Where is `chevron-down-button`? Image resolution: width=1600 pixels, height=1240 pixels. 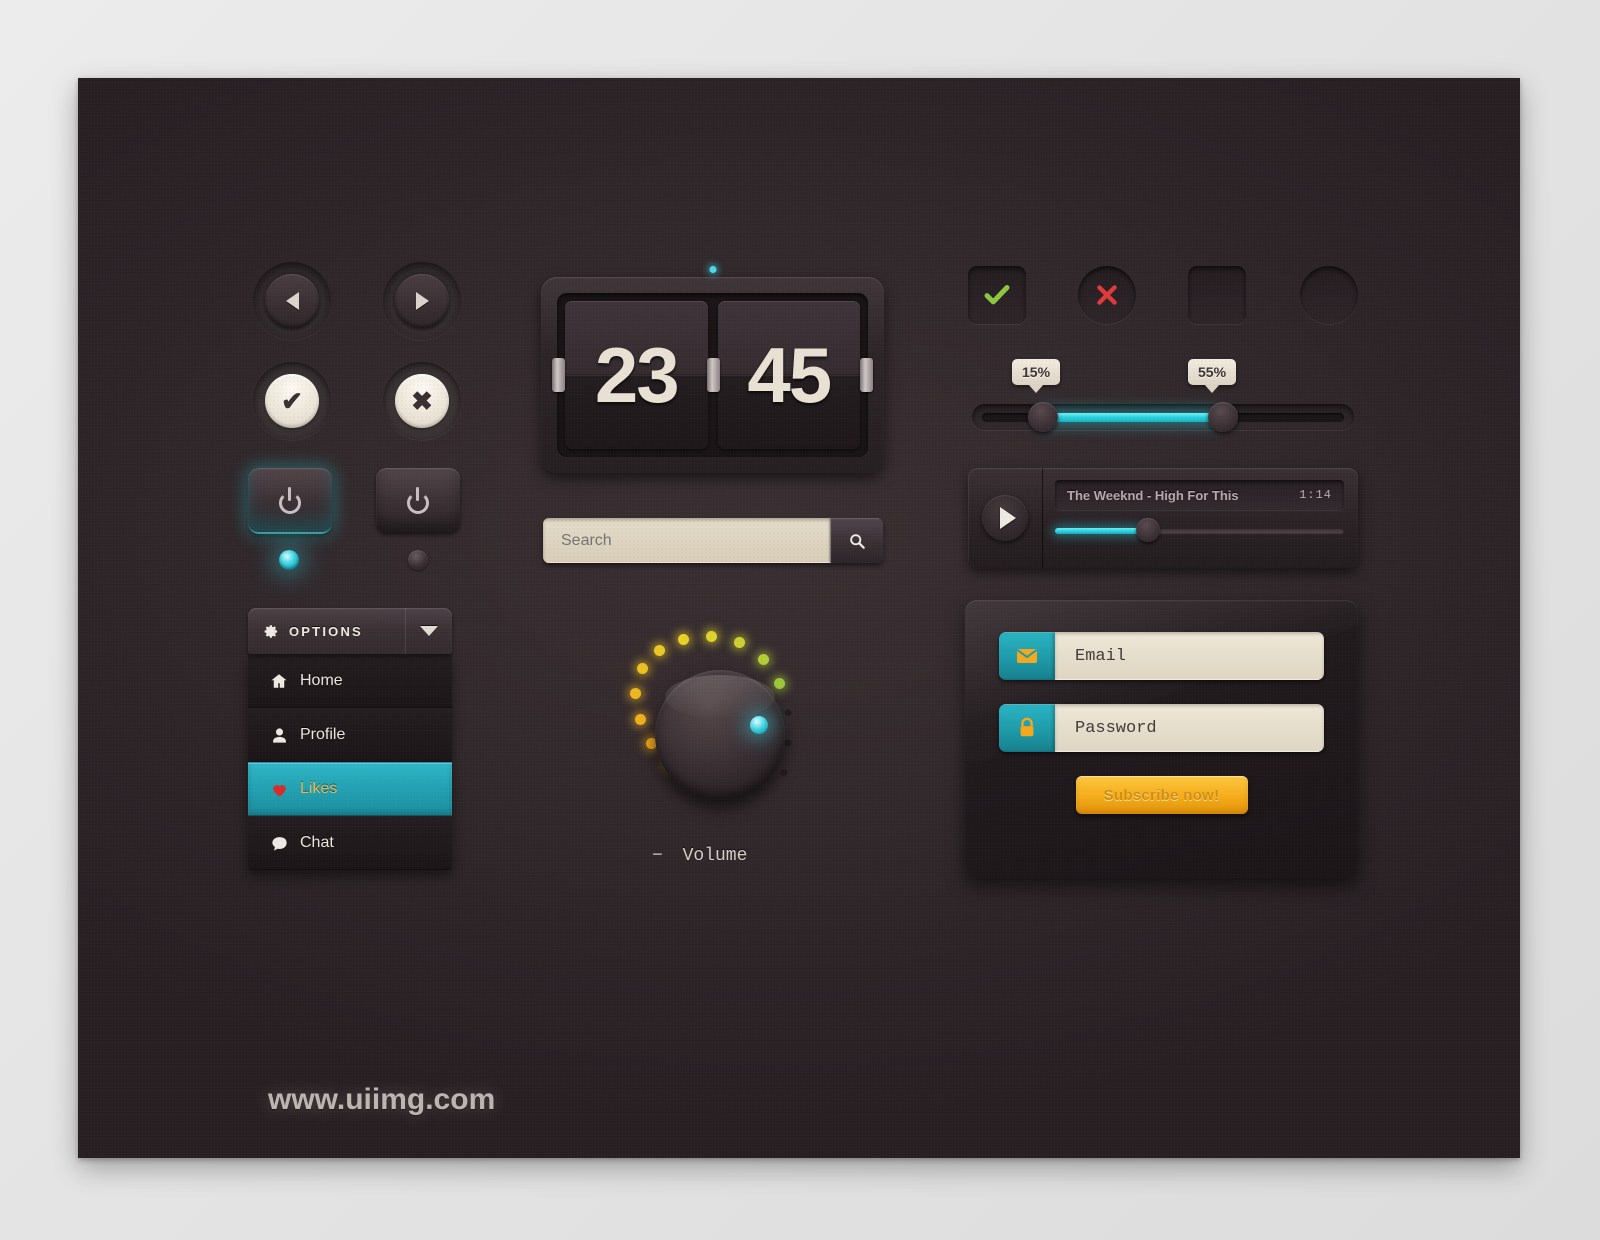
chevron-down-button is located at coordinates (428, 631).